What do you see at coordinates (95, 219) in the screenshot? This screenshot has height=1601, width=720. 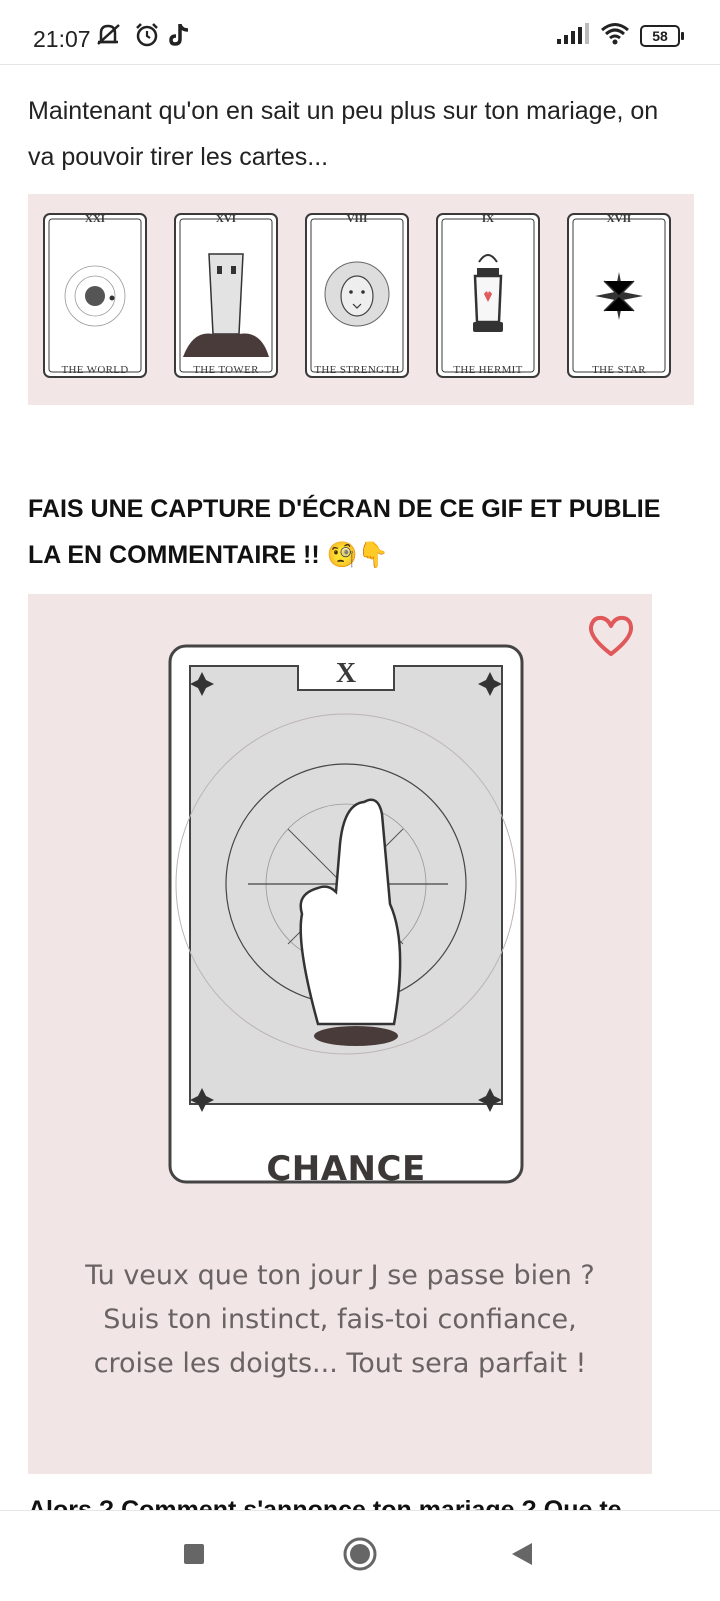 I see `card-numeral: XXI` at bounding box center [95, 219].